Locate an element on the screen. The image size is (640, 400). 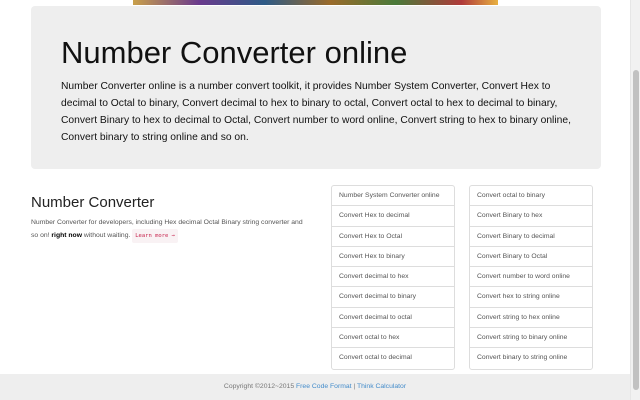
converter-link-item: Convert octal to binary is located at coordinates (531, 196).